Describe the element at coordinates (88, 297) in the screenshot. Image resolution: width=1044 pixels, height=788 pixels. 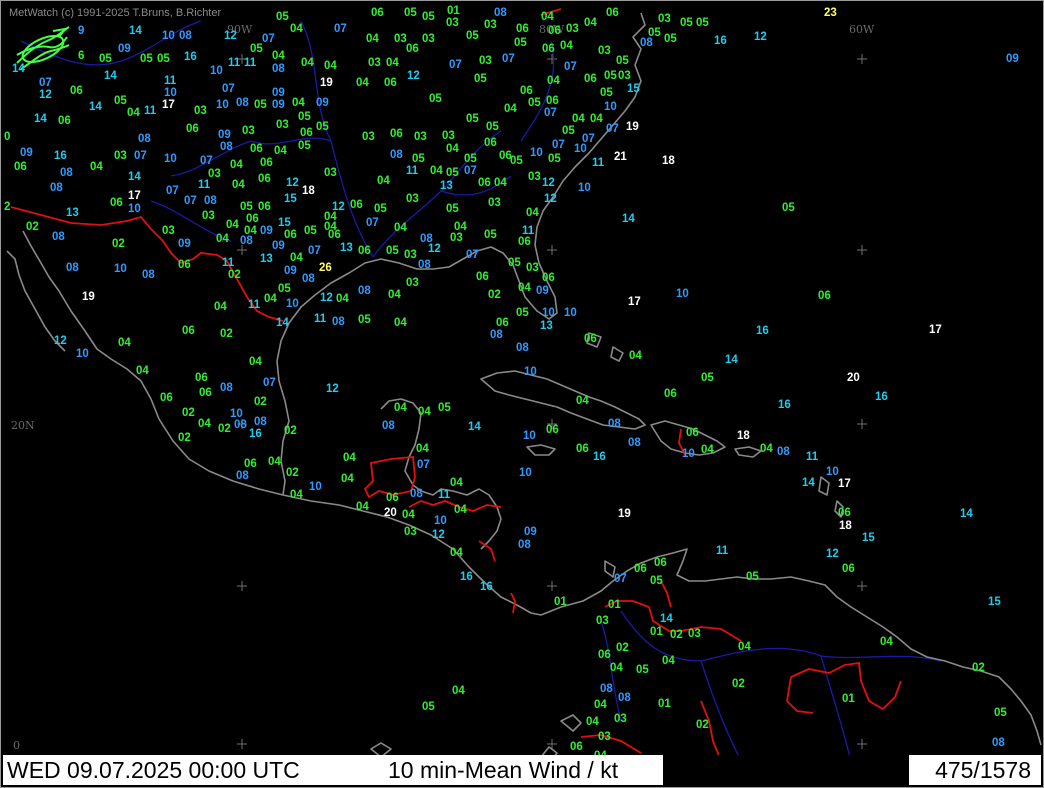
I see `station-wind-value: 19` at that location.